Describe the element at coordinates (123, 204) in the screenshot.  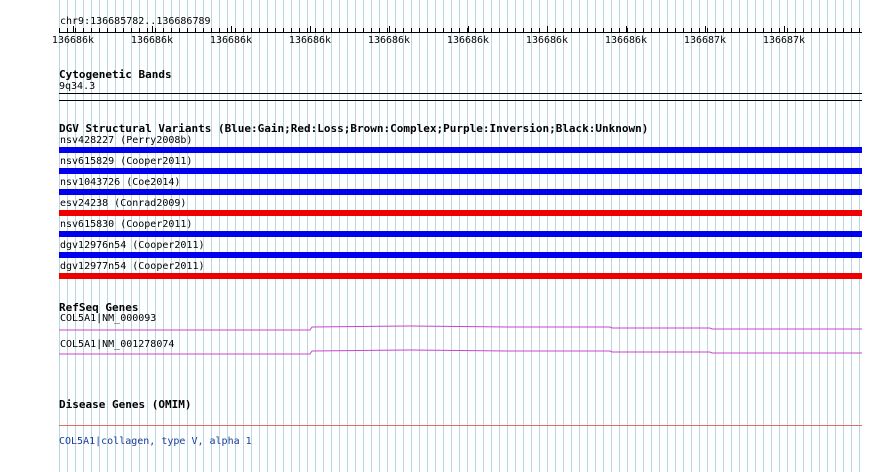
I see `dgv-variant-label: esv24238 (Conrad2009)` at that location.